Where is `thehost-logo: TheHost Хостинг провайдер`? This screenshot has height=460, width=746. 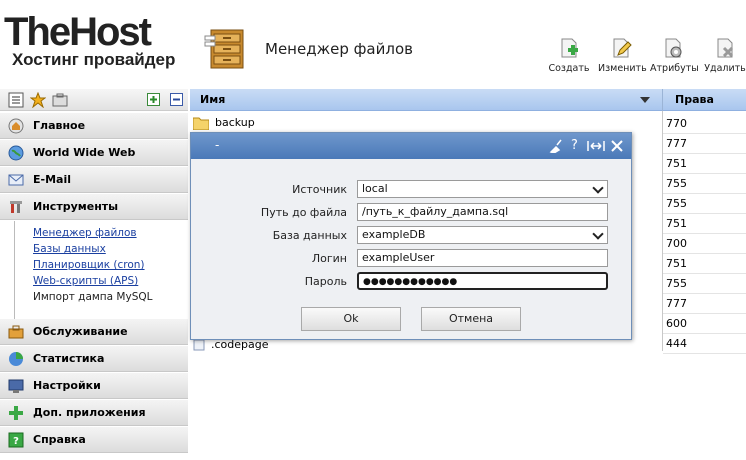
thehost-logo: TheHost Хостинг провайдер is located at coordinates (96, 41).